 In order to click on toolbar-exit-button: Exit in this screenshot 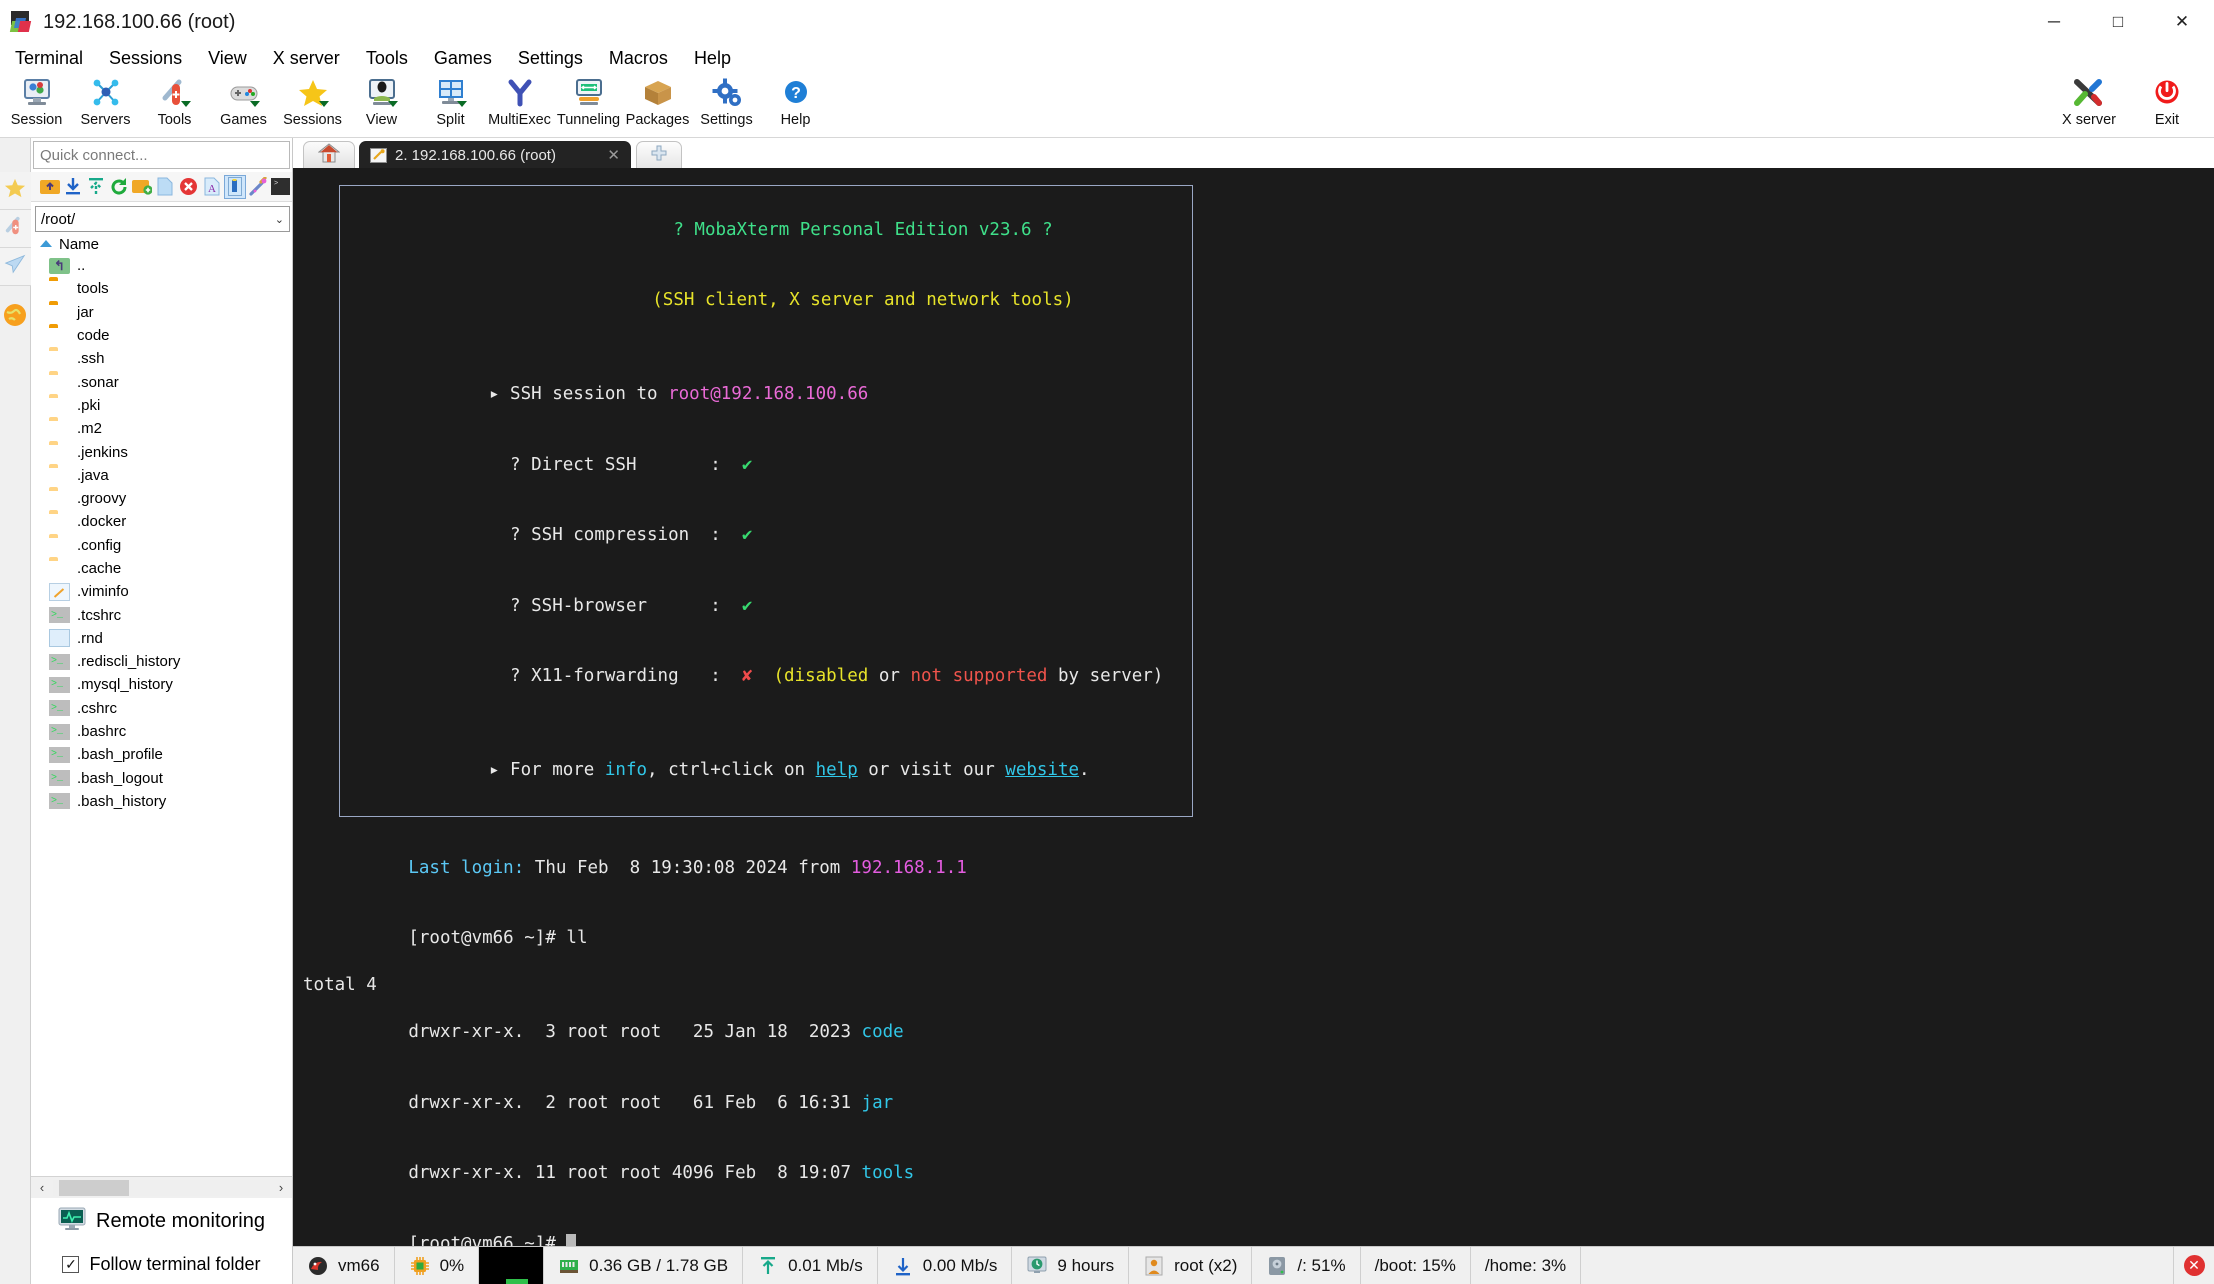, I will do `click(2167, 101)`.